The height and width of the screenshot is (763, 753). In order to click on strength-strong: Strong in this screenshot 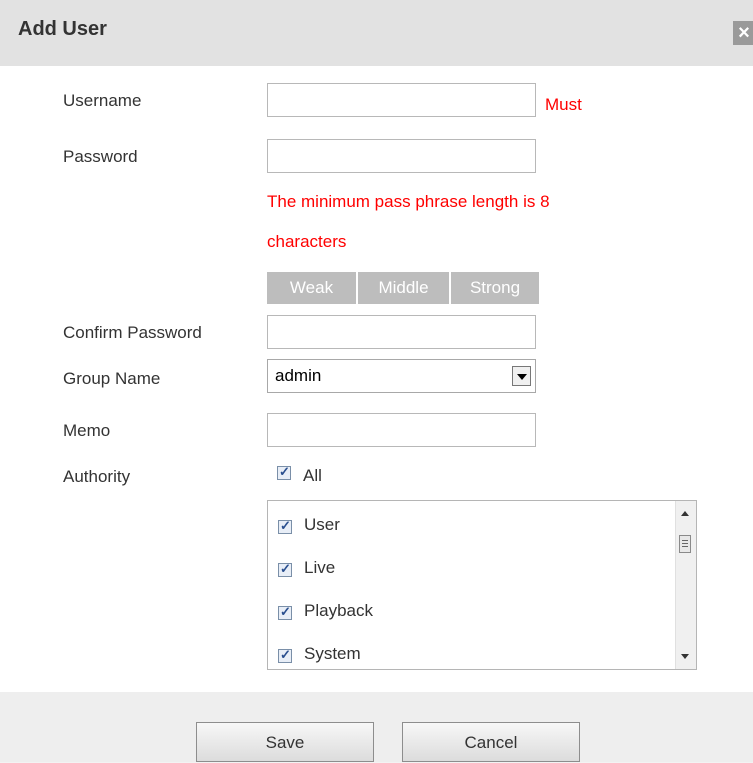, I will do `click(495, 288)`.